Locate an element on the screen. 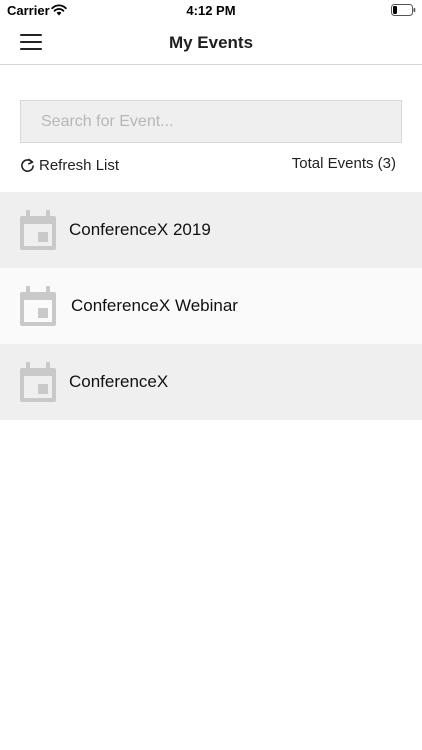 The image size is (422, 750). event-row: ConferenceX is located at coordinates (211, 382).